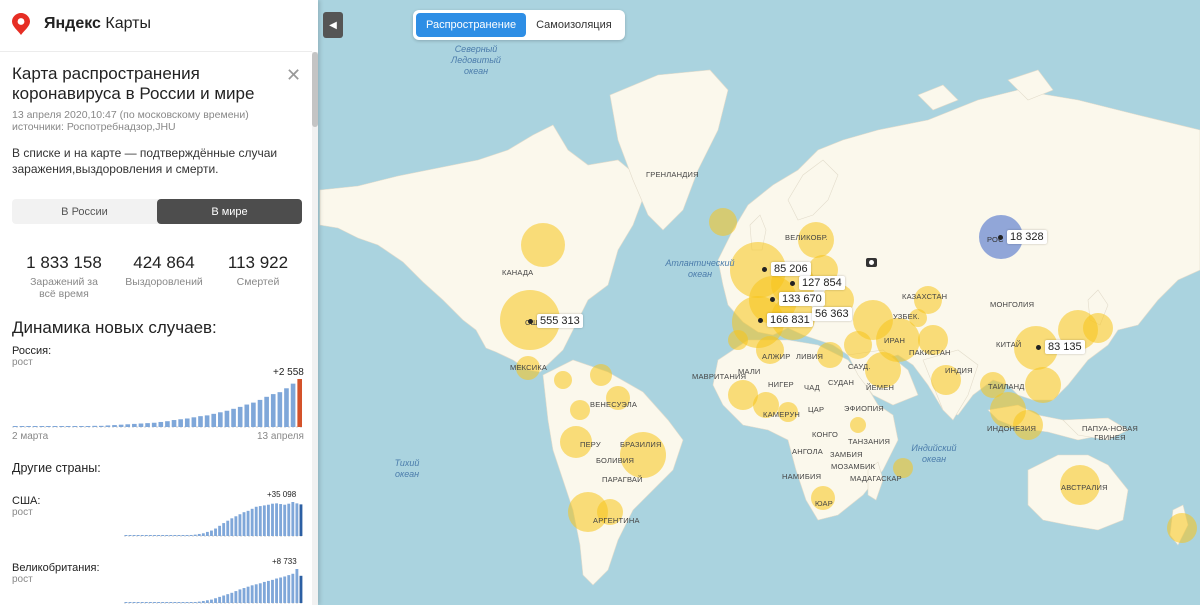 This screenshot has height=605, width=1200. Describe the element at coordinates (280, 436) in the screenshot. I see `chart-russia-x-end: 13 апреля` at that location.